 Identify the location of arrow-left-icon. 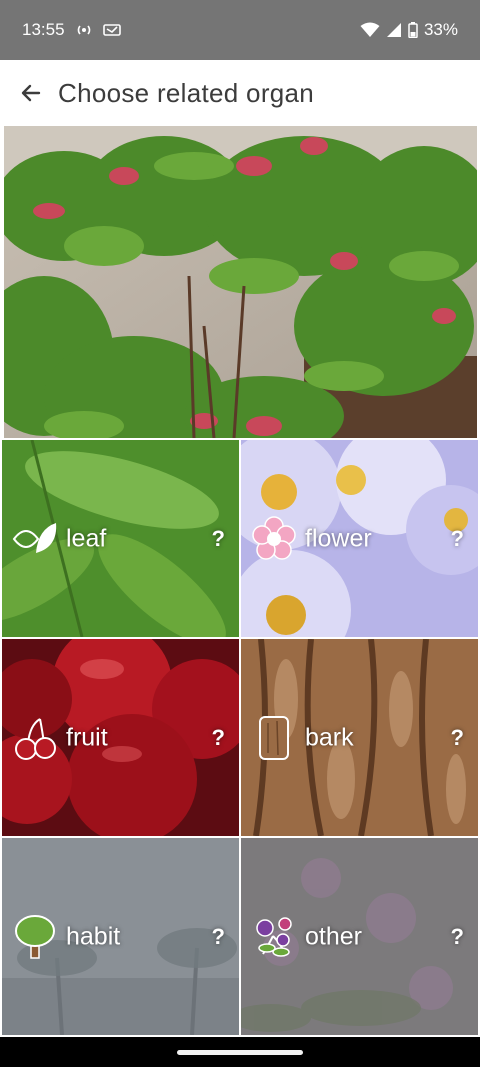
(31, 93).